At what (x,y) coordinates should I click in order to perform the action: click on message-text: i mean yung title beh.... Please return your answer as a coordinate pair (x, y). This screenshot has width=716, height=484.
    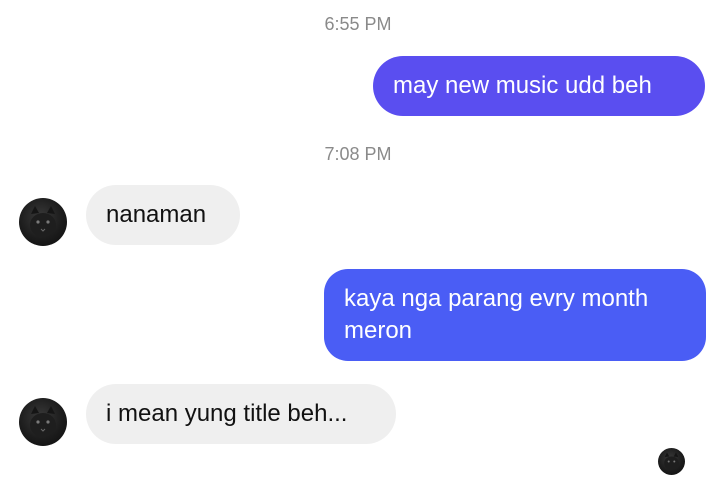
    Looking at the image, I should click on (227, 413).